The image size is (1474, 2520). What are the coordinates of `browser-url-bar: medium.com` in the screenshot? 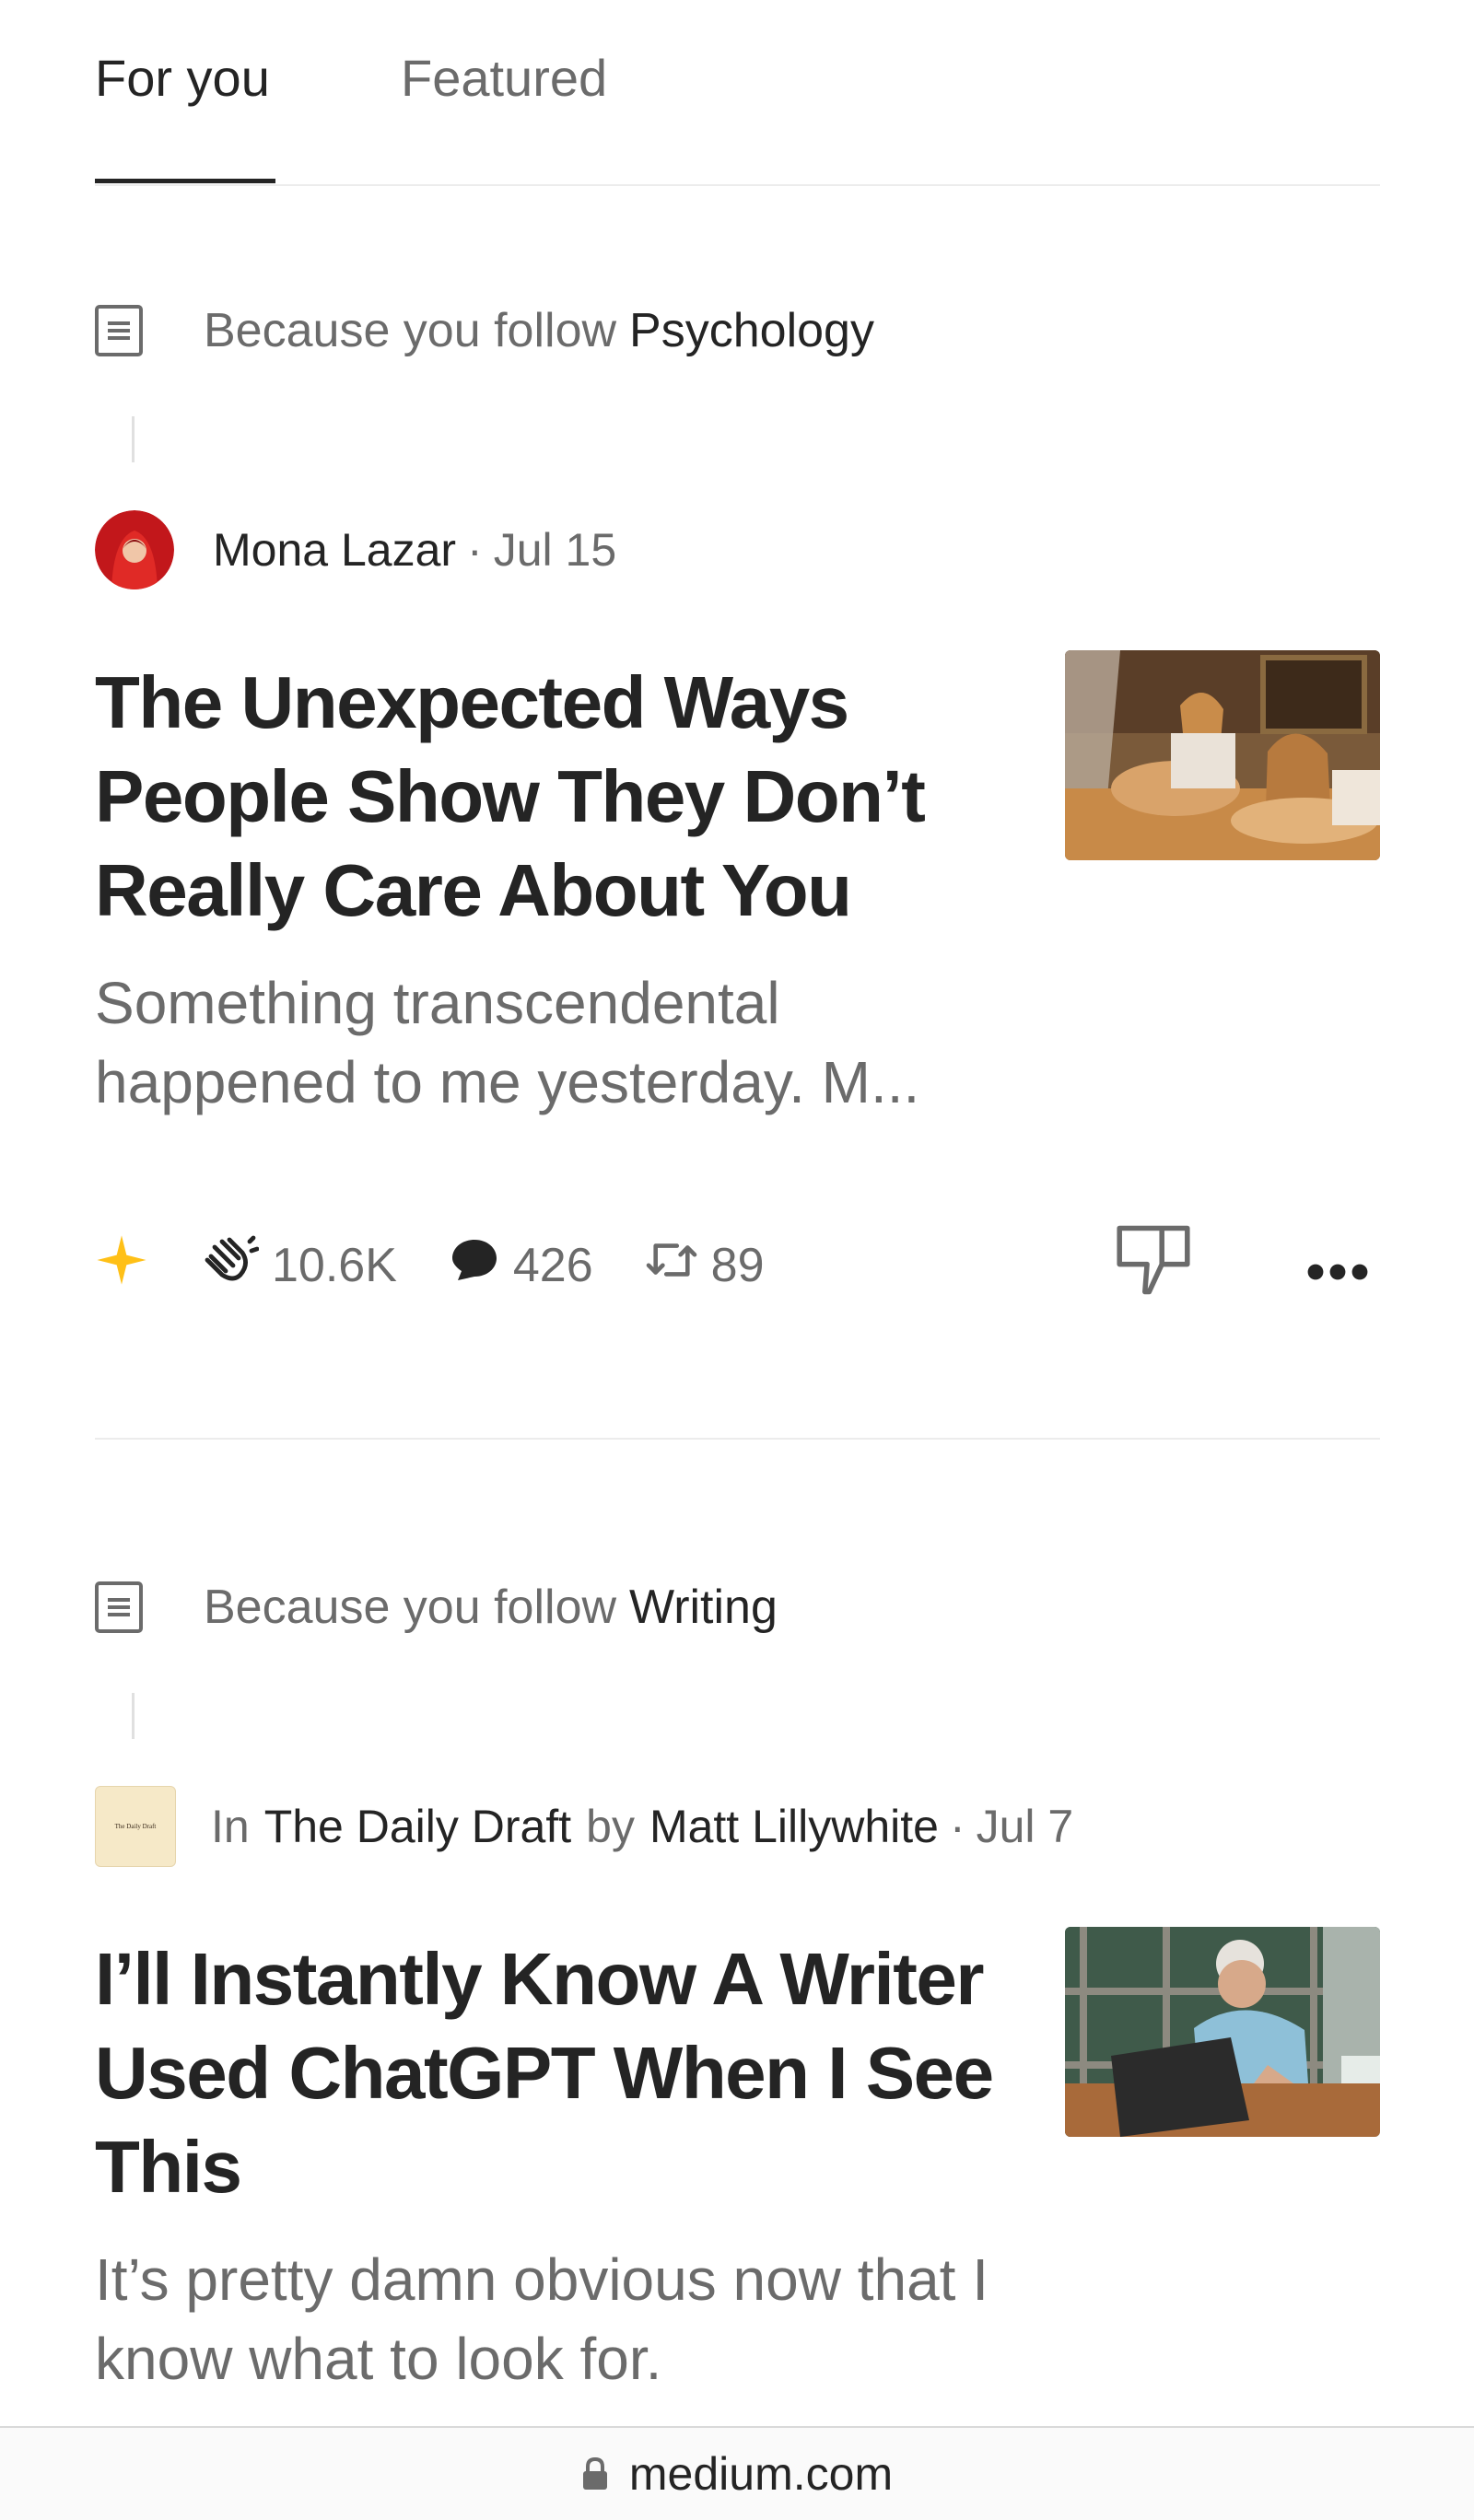 It's located at (737, 2473).